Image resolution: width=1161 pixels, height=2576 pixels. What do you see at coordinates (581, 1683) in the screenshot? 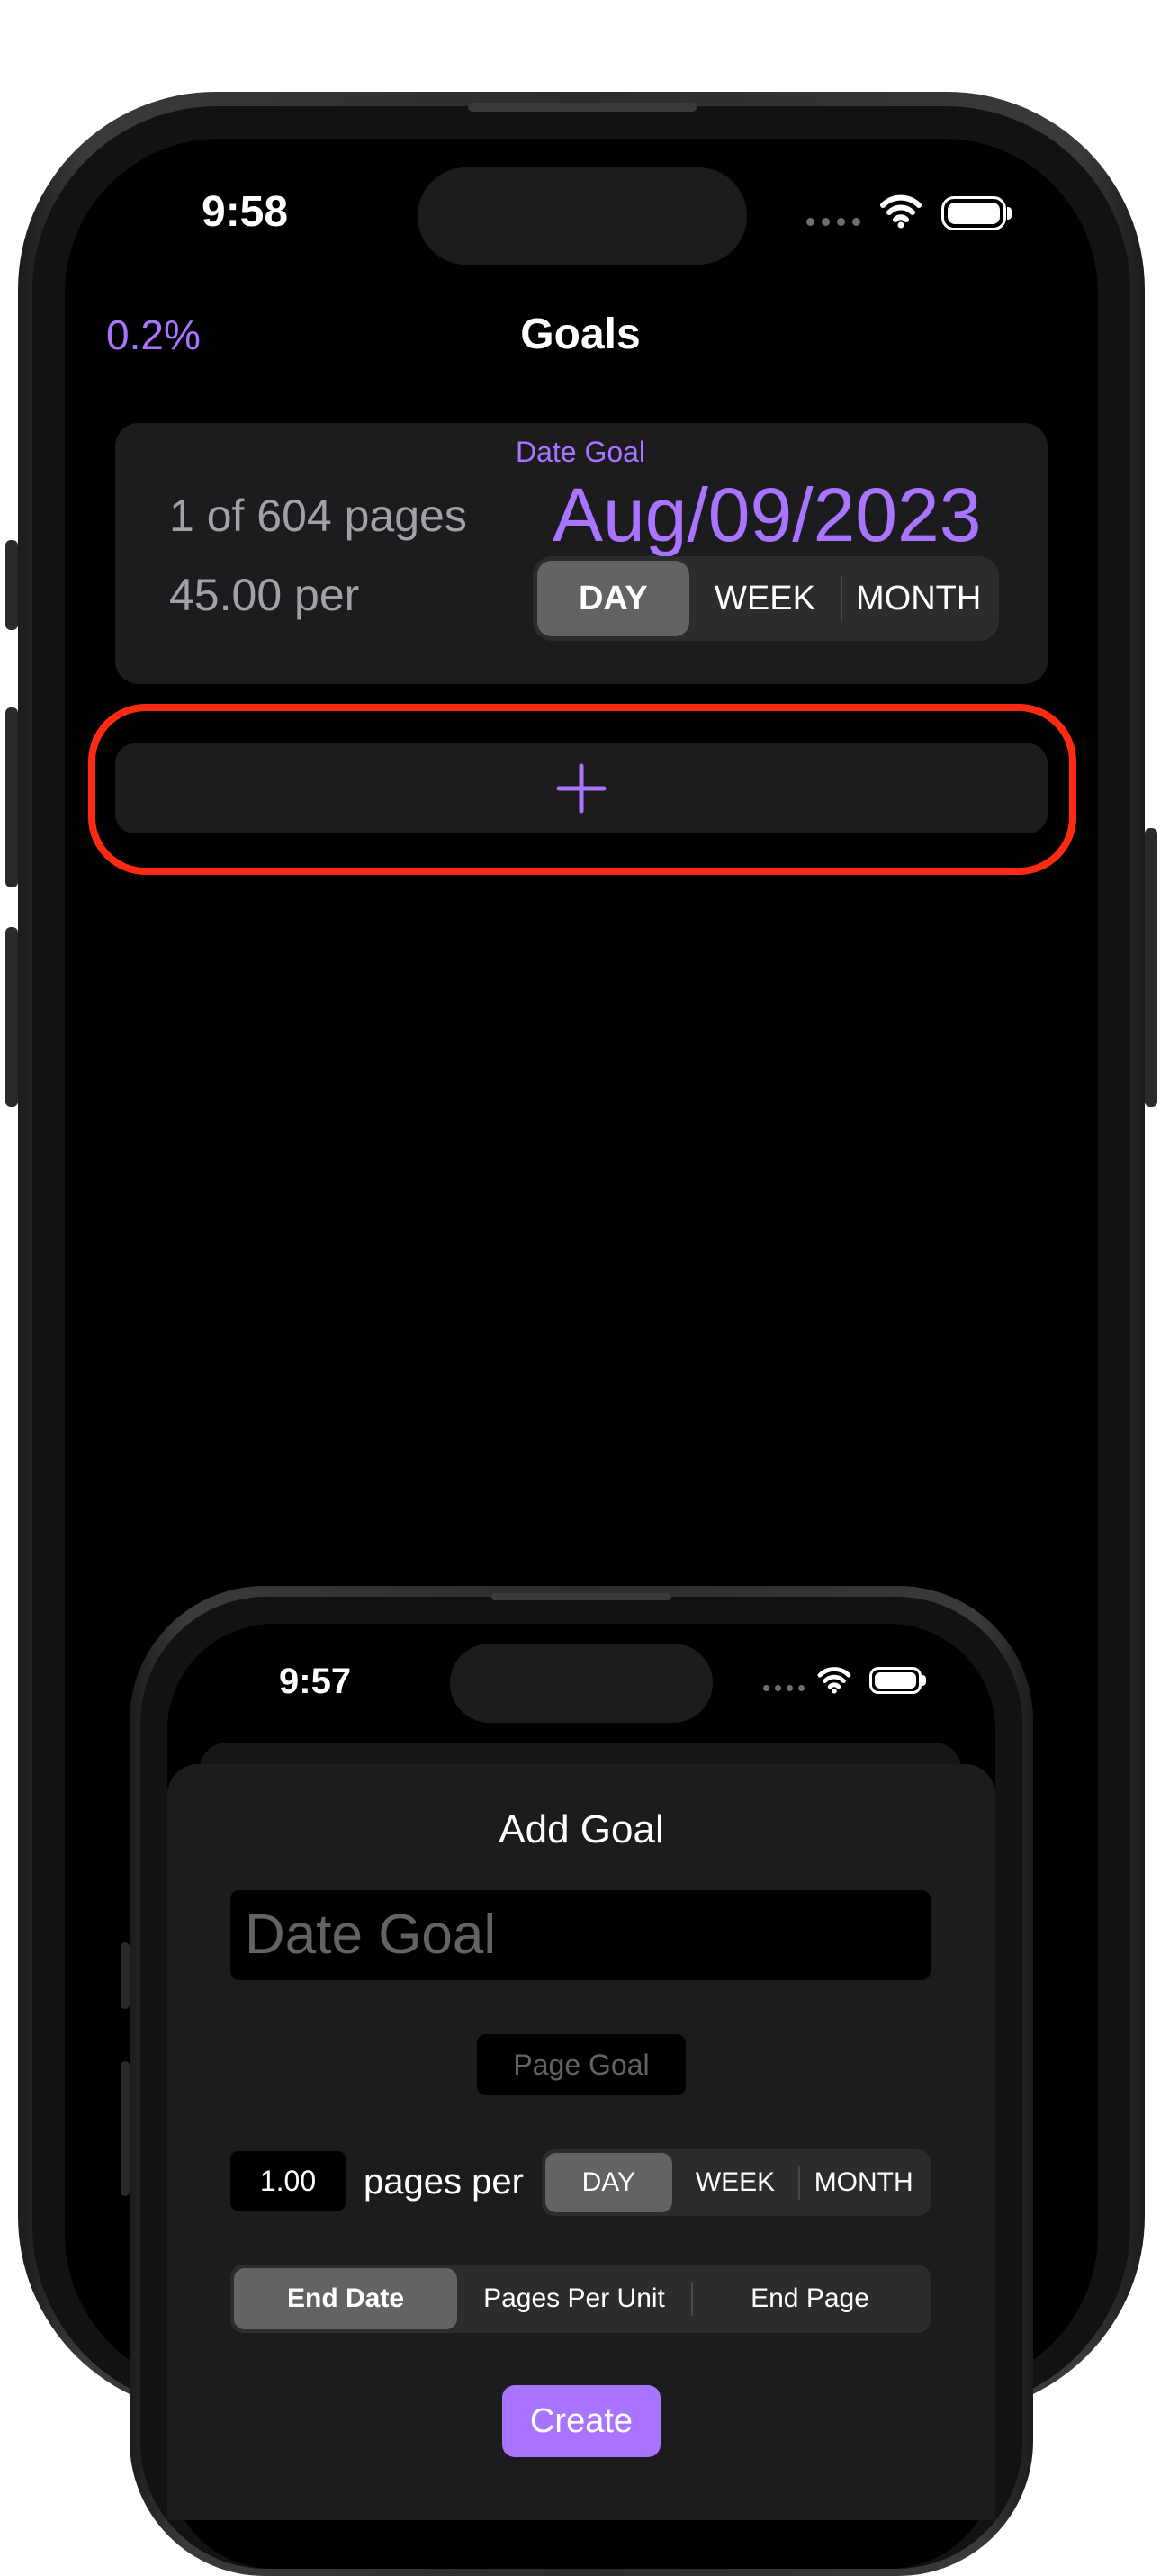
I see `inset-dynamic-island` at bounding box center [581, 1683].